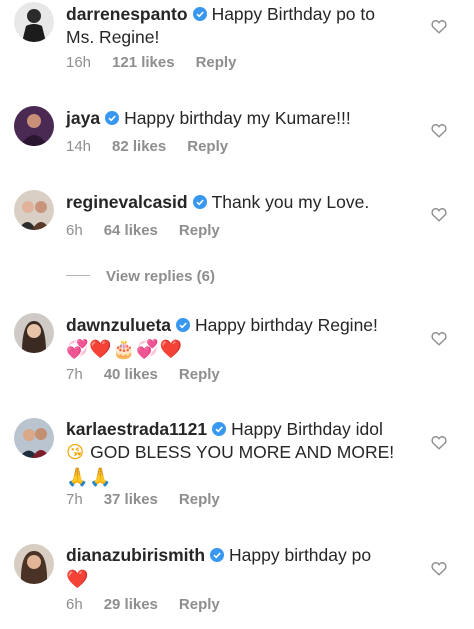 This screenshot has width=474, height=629. I want to click on comment-meta: 7h 37 likes Reply, so click(153, 499).